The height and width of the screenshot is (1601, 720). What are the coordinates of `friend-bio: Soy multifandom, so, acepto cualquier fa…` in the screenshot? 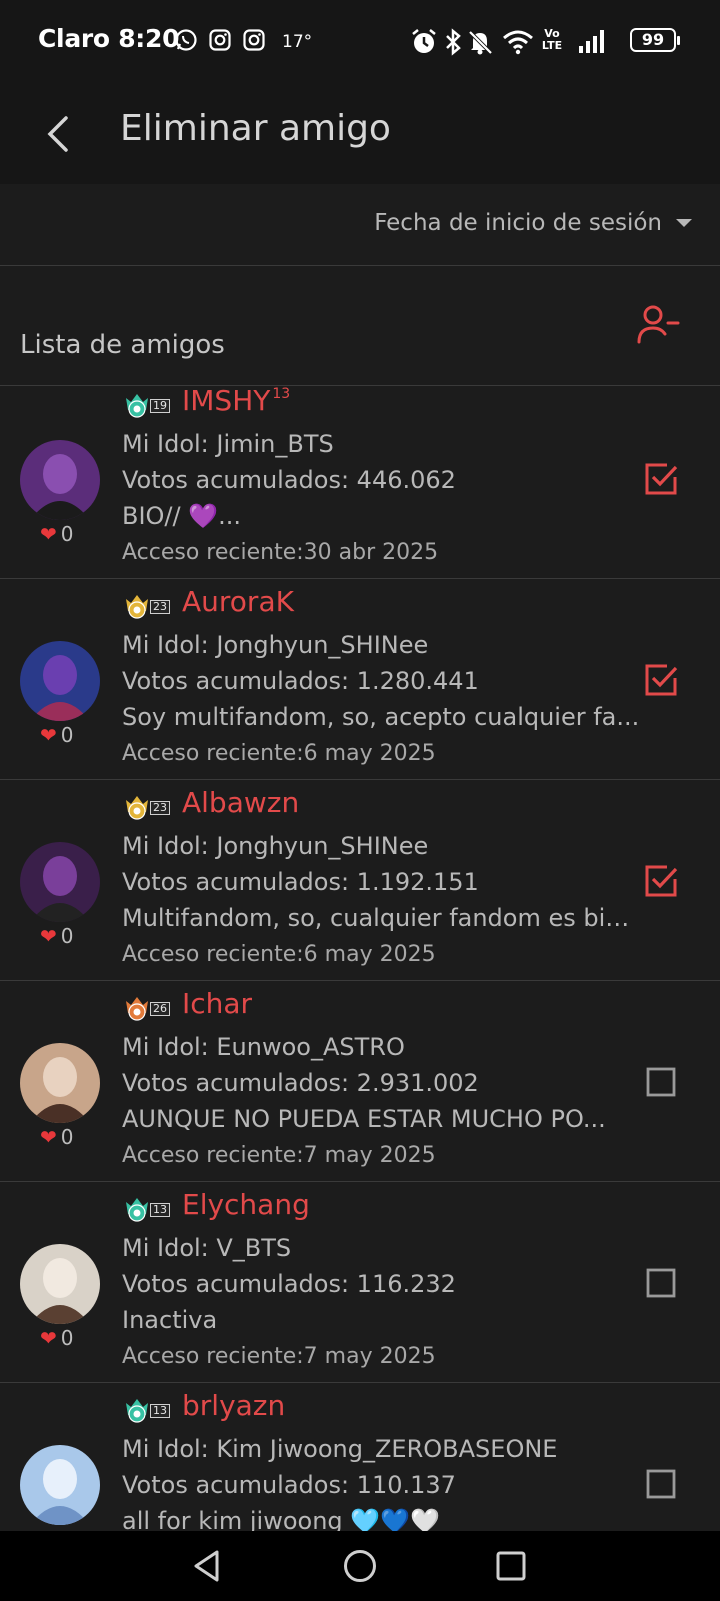 It's located at (381, 717).